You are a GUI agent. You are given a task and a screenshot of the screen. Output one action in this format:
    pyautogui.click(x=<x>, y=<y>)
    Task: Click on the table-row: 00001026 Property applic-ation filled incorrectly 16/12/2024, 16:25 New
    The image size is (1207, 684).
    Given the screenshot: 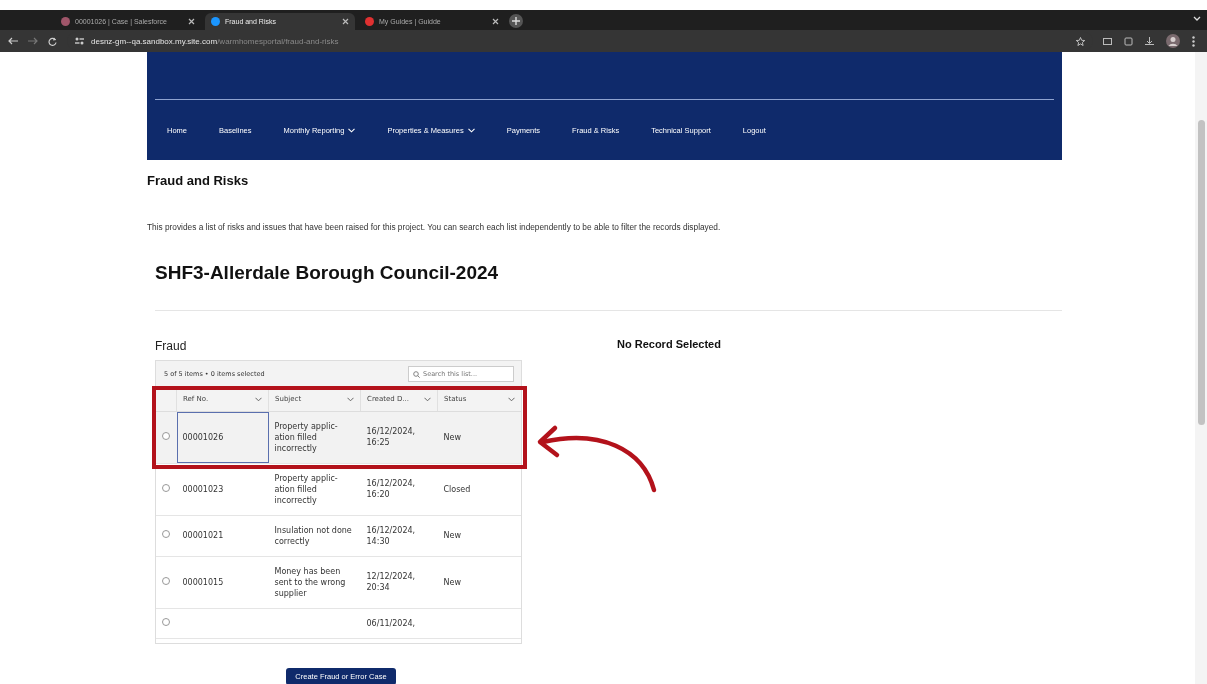 What is the action you would take?
    pyautogui.click(x=338, y=437)
    